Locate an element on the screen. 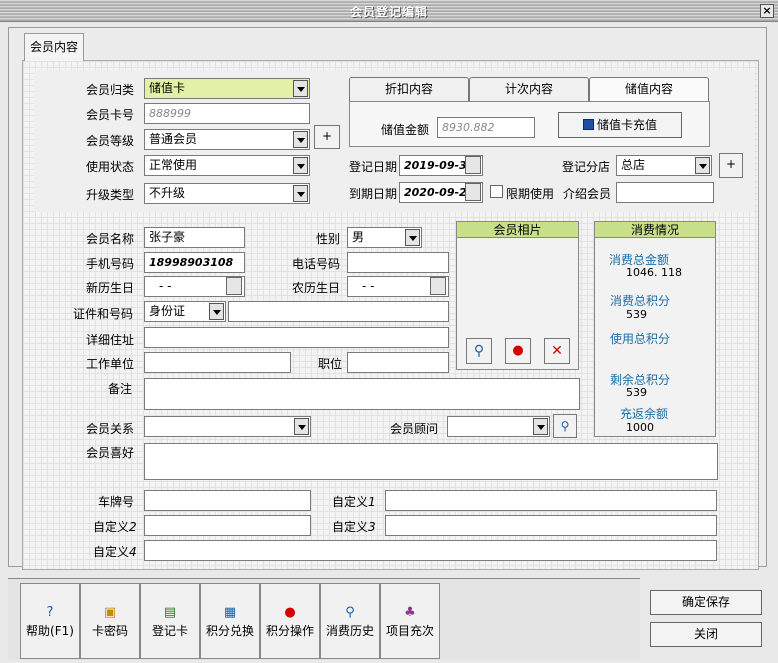 This screenshot has width=778, height=663. relation-select is located at coordinates (227, 426).